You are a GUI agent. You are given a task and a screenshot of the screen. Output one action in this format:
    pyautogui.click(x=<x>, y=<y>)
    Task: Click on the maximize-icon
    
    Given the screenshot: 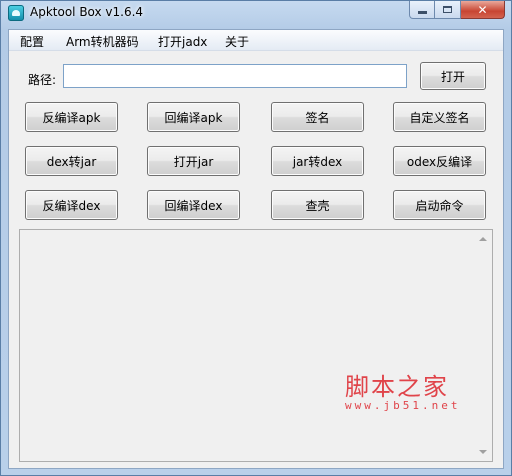 What is the action you would take?
    pyautogui.click(x=447, y=9)
    